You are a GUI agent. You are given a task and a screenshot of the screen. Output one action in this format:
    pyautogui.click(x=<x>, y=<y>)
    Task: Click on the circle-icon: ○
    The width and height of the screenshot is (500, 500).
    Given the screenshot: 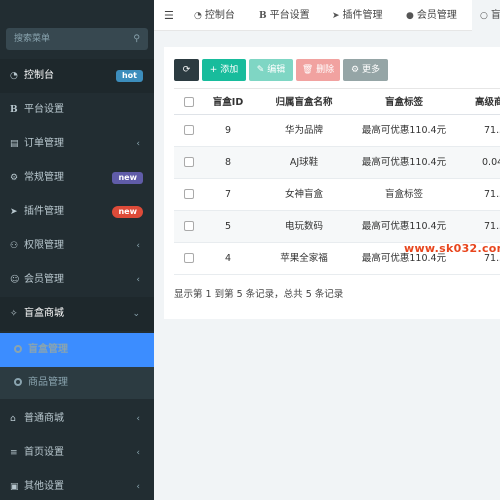 What is the action you would take?
    pyautogui.click(x=484, y=16)
    